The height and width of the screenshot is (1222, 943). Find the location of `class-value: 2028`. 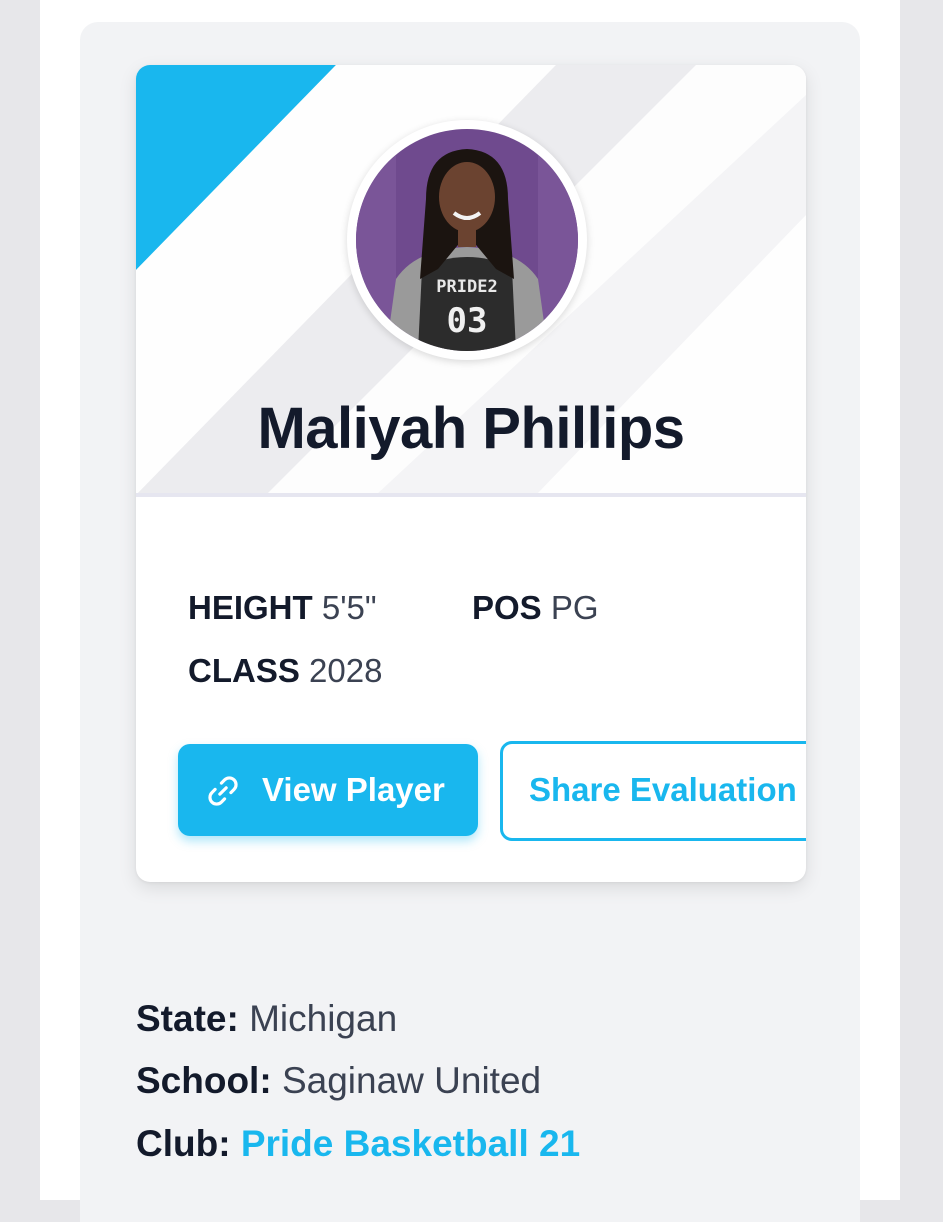

class-value: 2028 is located at coordinates (346, 670).